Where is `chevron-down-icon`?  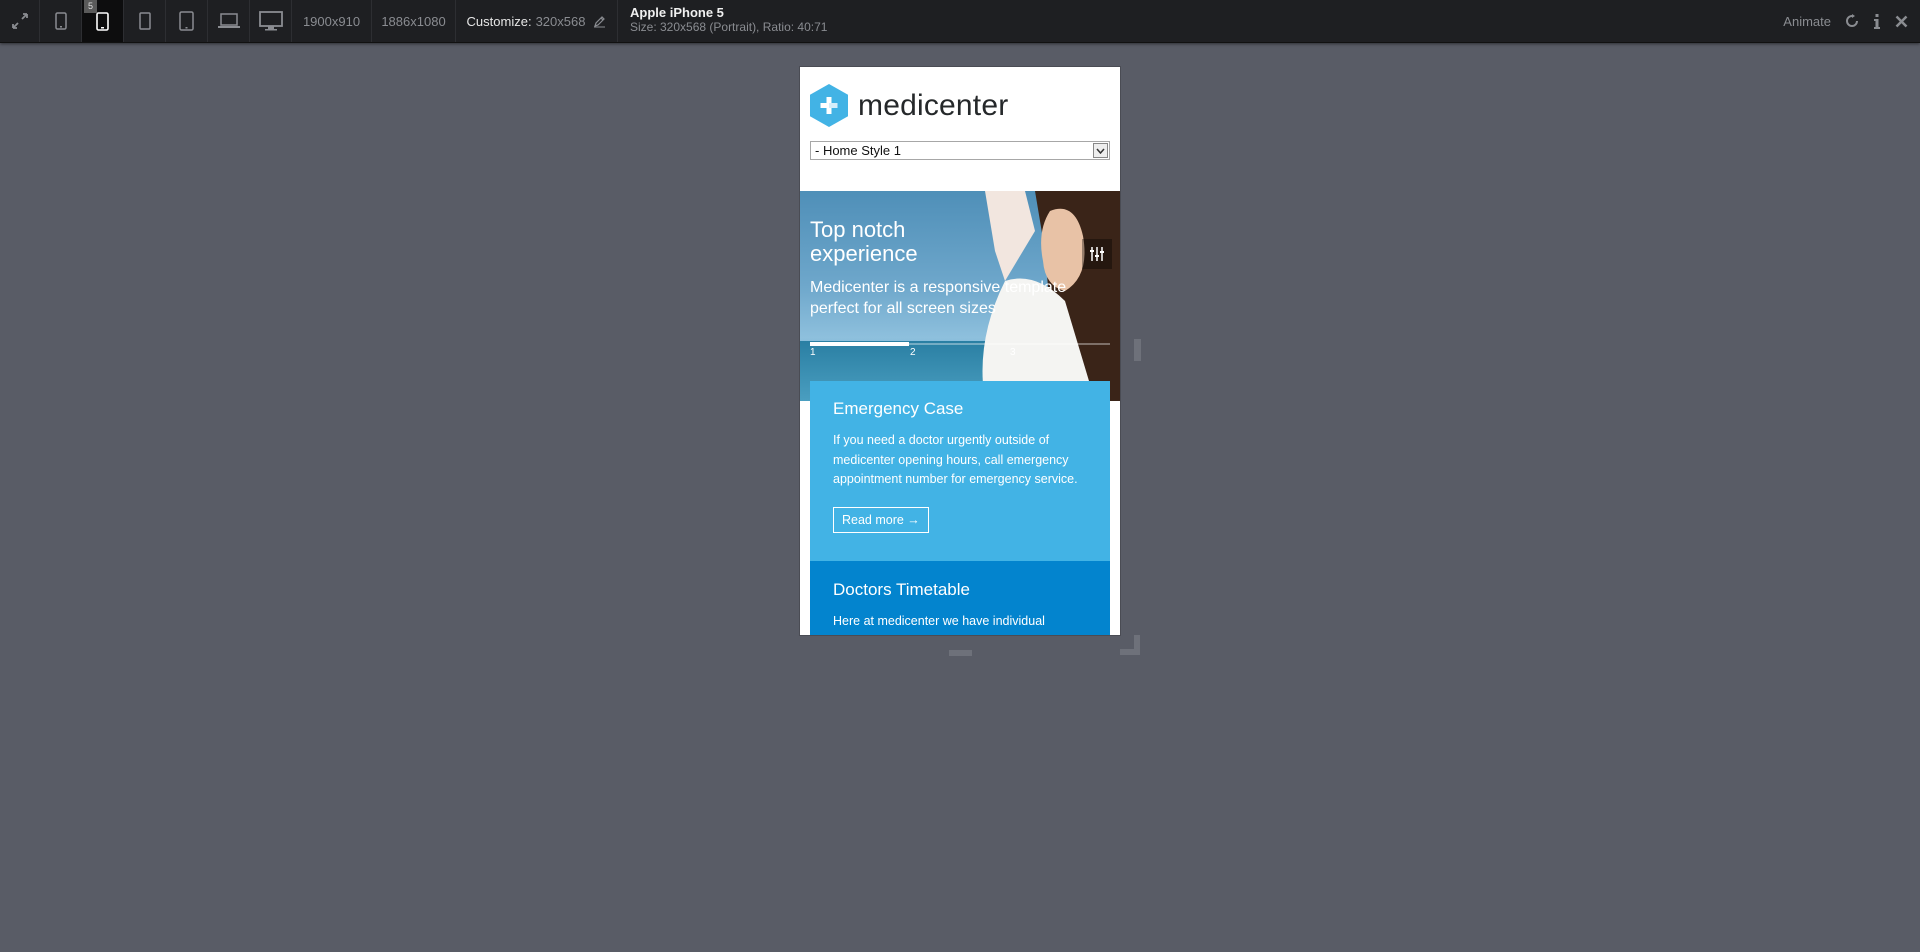
chevron-down-icon is located at coordinates (1100, 150).